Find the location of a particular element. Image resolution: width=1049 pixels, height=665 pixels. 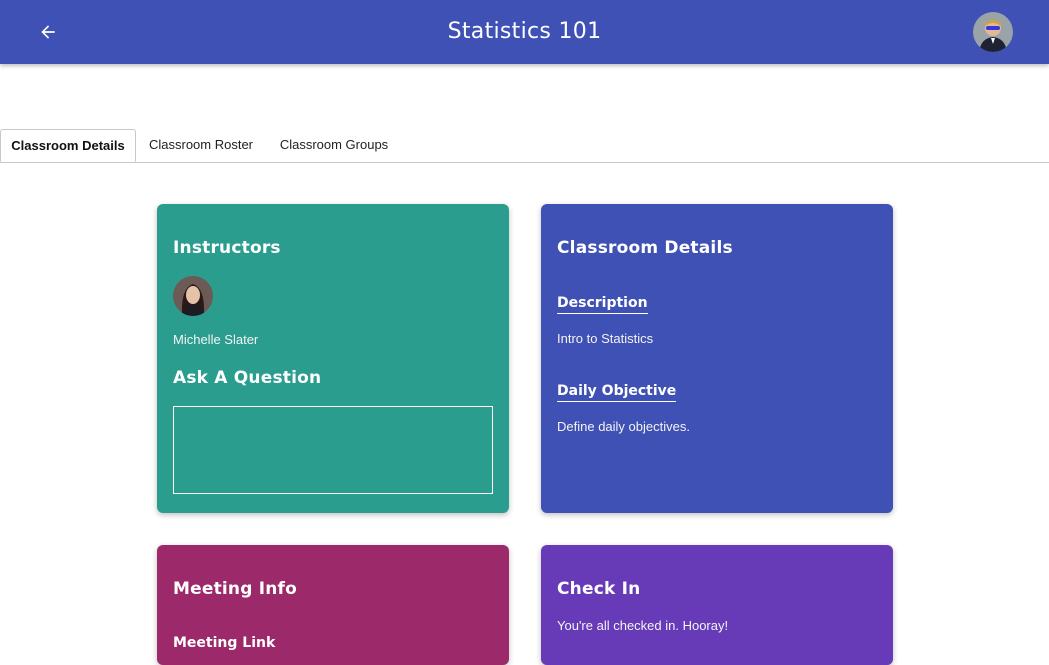

check-in-title: Check In is located at coordinates (599, 589).